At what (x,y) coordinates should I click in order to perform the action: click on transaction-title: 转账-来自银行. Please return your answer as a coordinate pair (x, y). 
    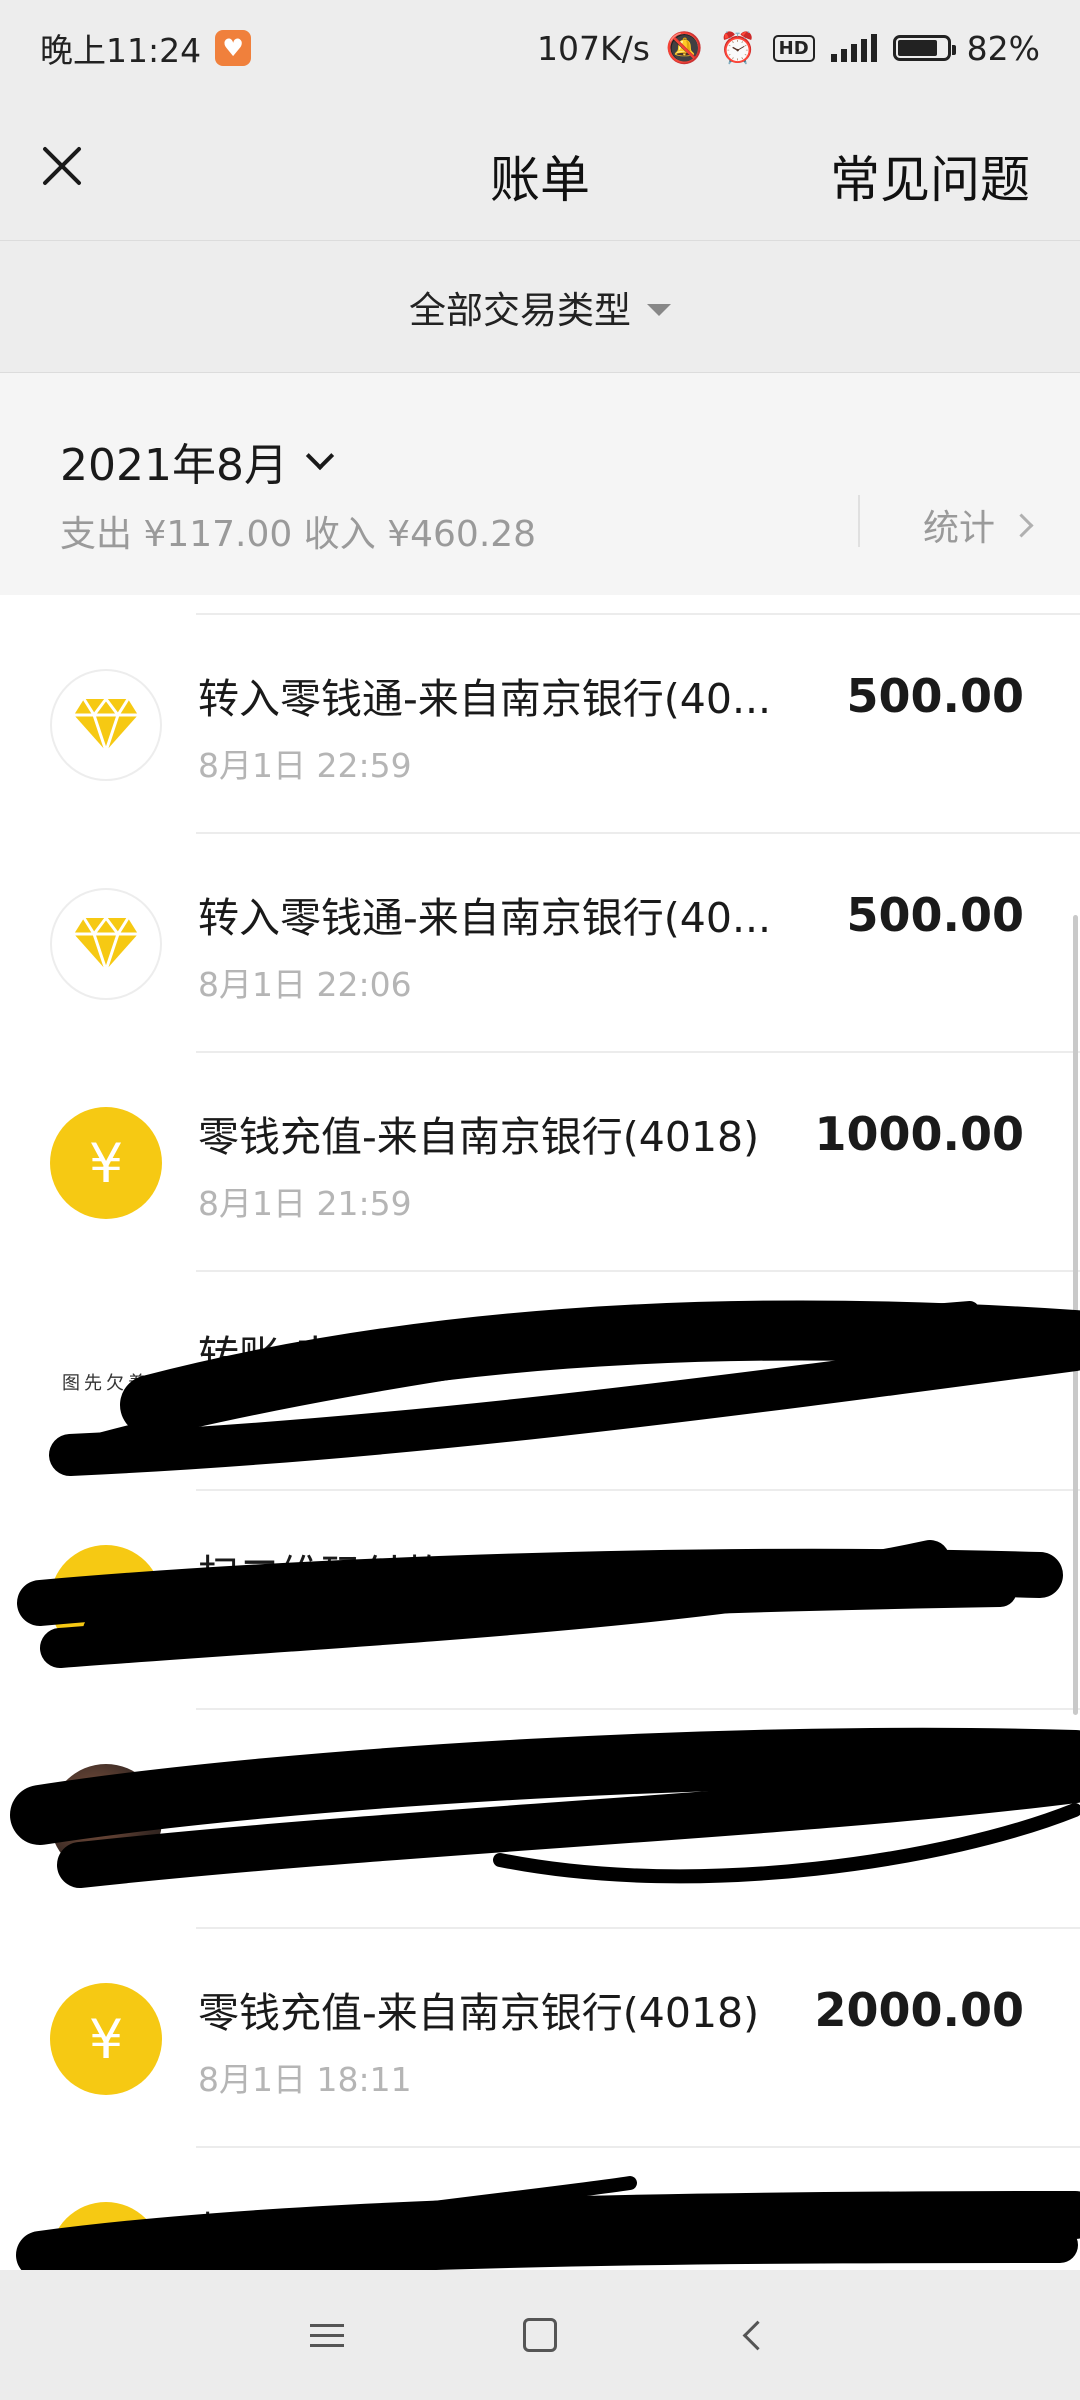
    Looking at the image, I should click on (328, 1356).